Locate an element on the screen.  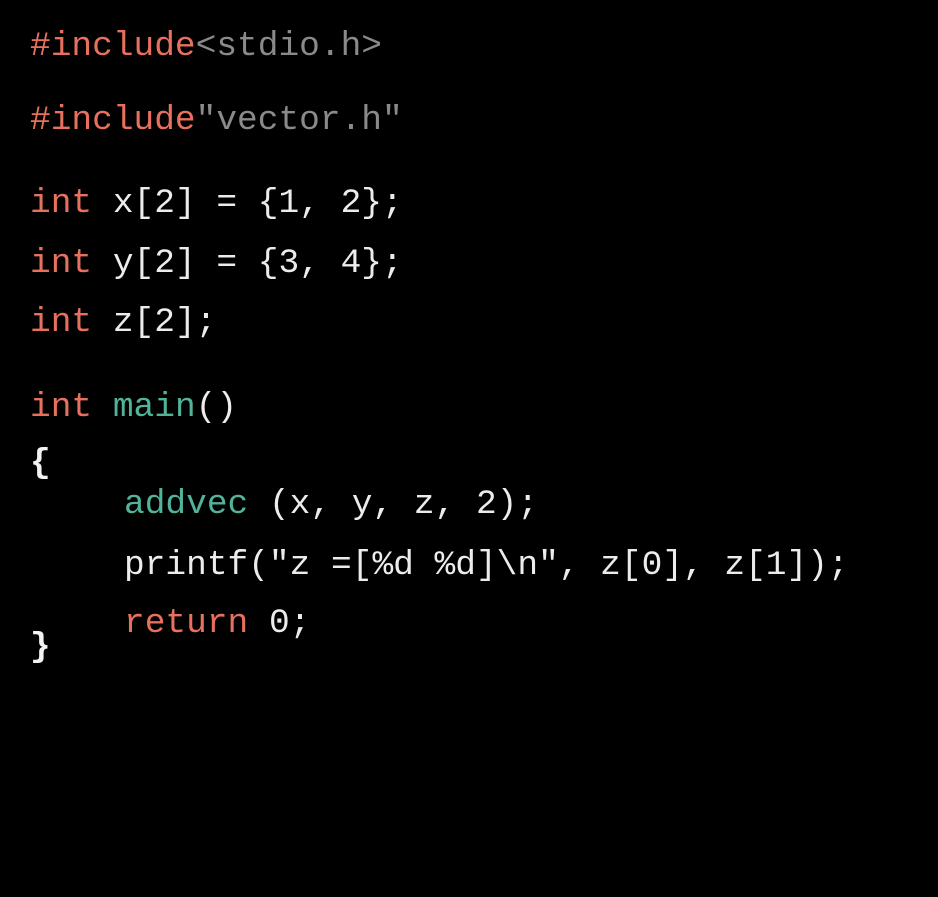
main-signature-line: int main() is located at coordinates (133, 408).